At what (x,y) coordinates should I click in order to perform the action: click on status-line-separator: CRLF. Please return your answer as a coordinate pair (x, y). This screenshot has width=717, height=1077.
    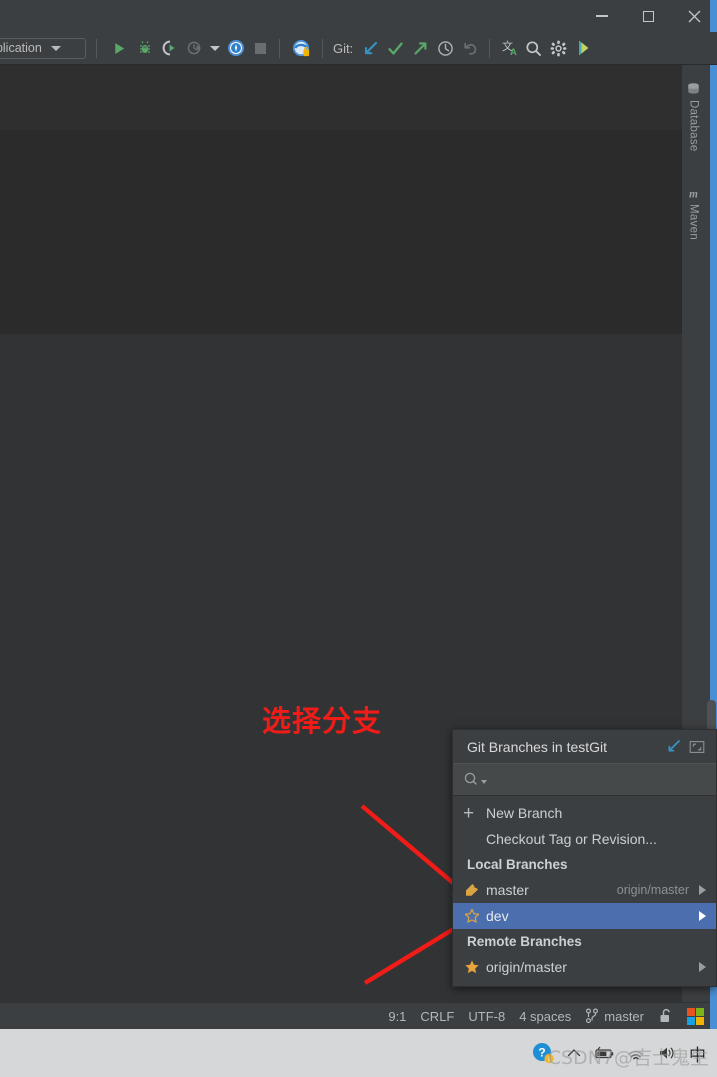
    Looking at the image, I should click on (437, 1016).